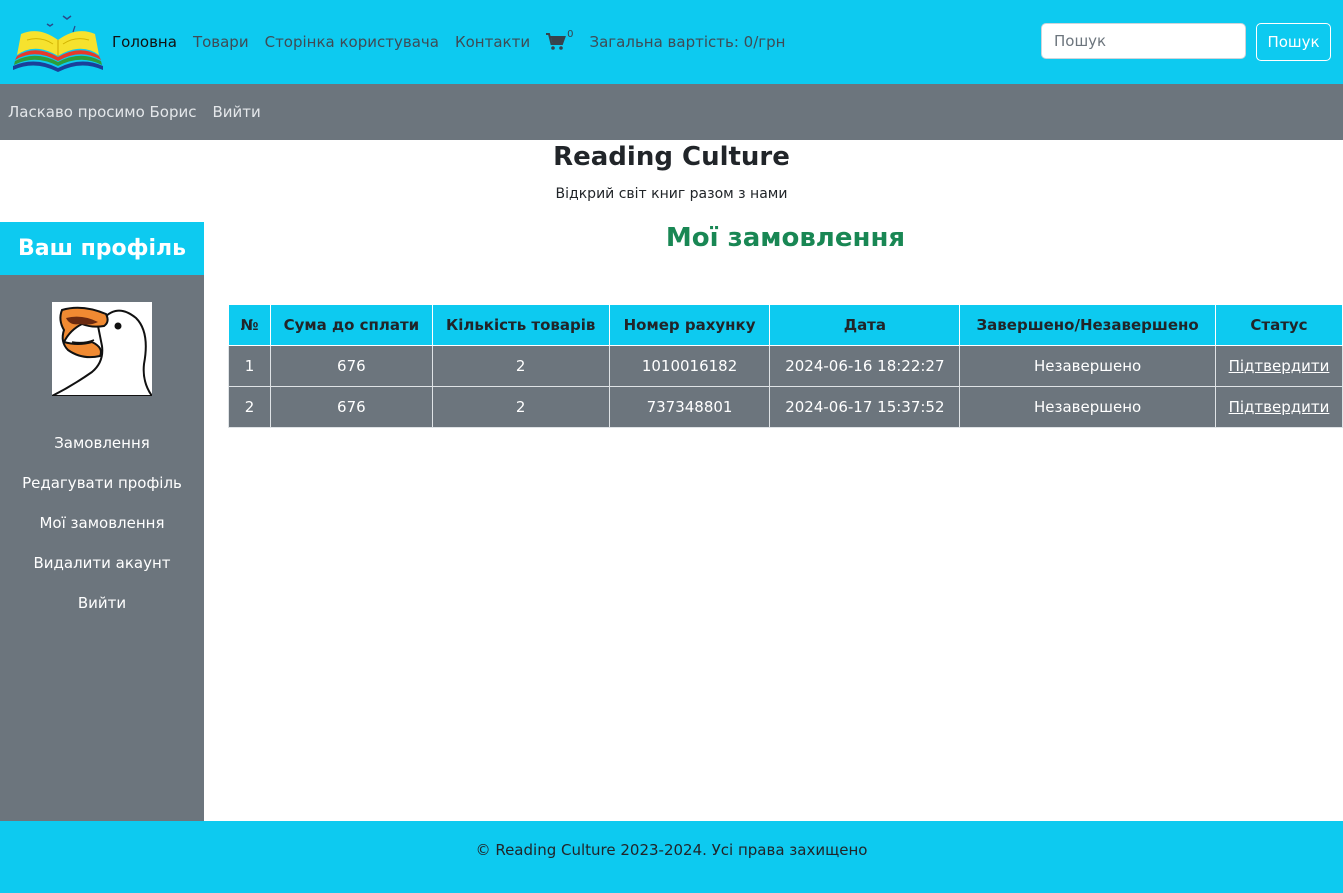  I want to click on table-cell: 2024-06-17 15:37:52, so click(865, 407).